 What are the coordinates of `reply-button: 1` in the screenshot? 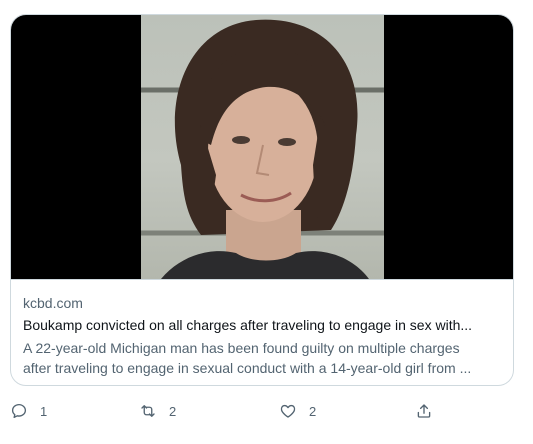 It's located at (28, 411).